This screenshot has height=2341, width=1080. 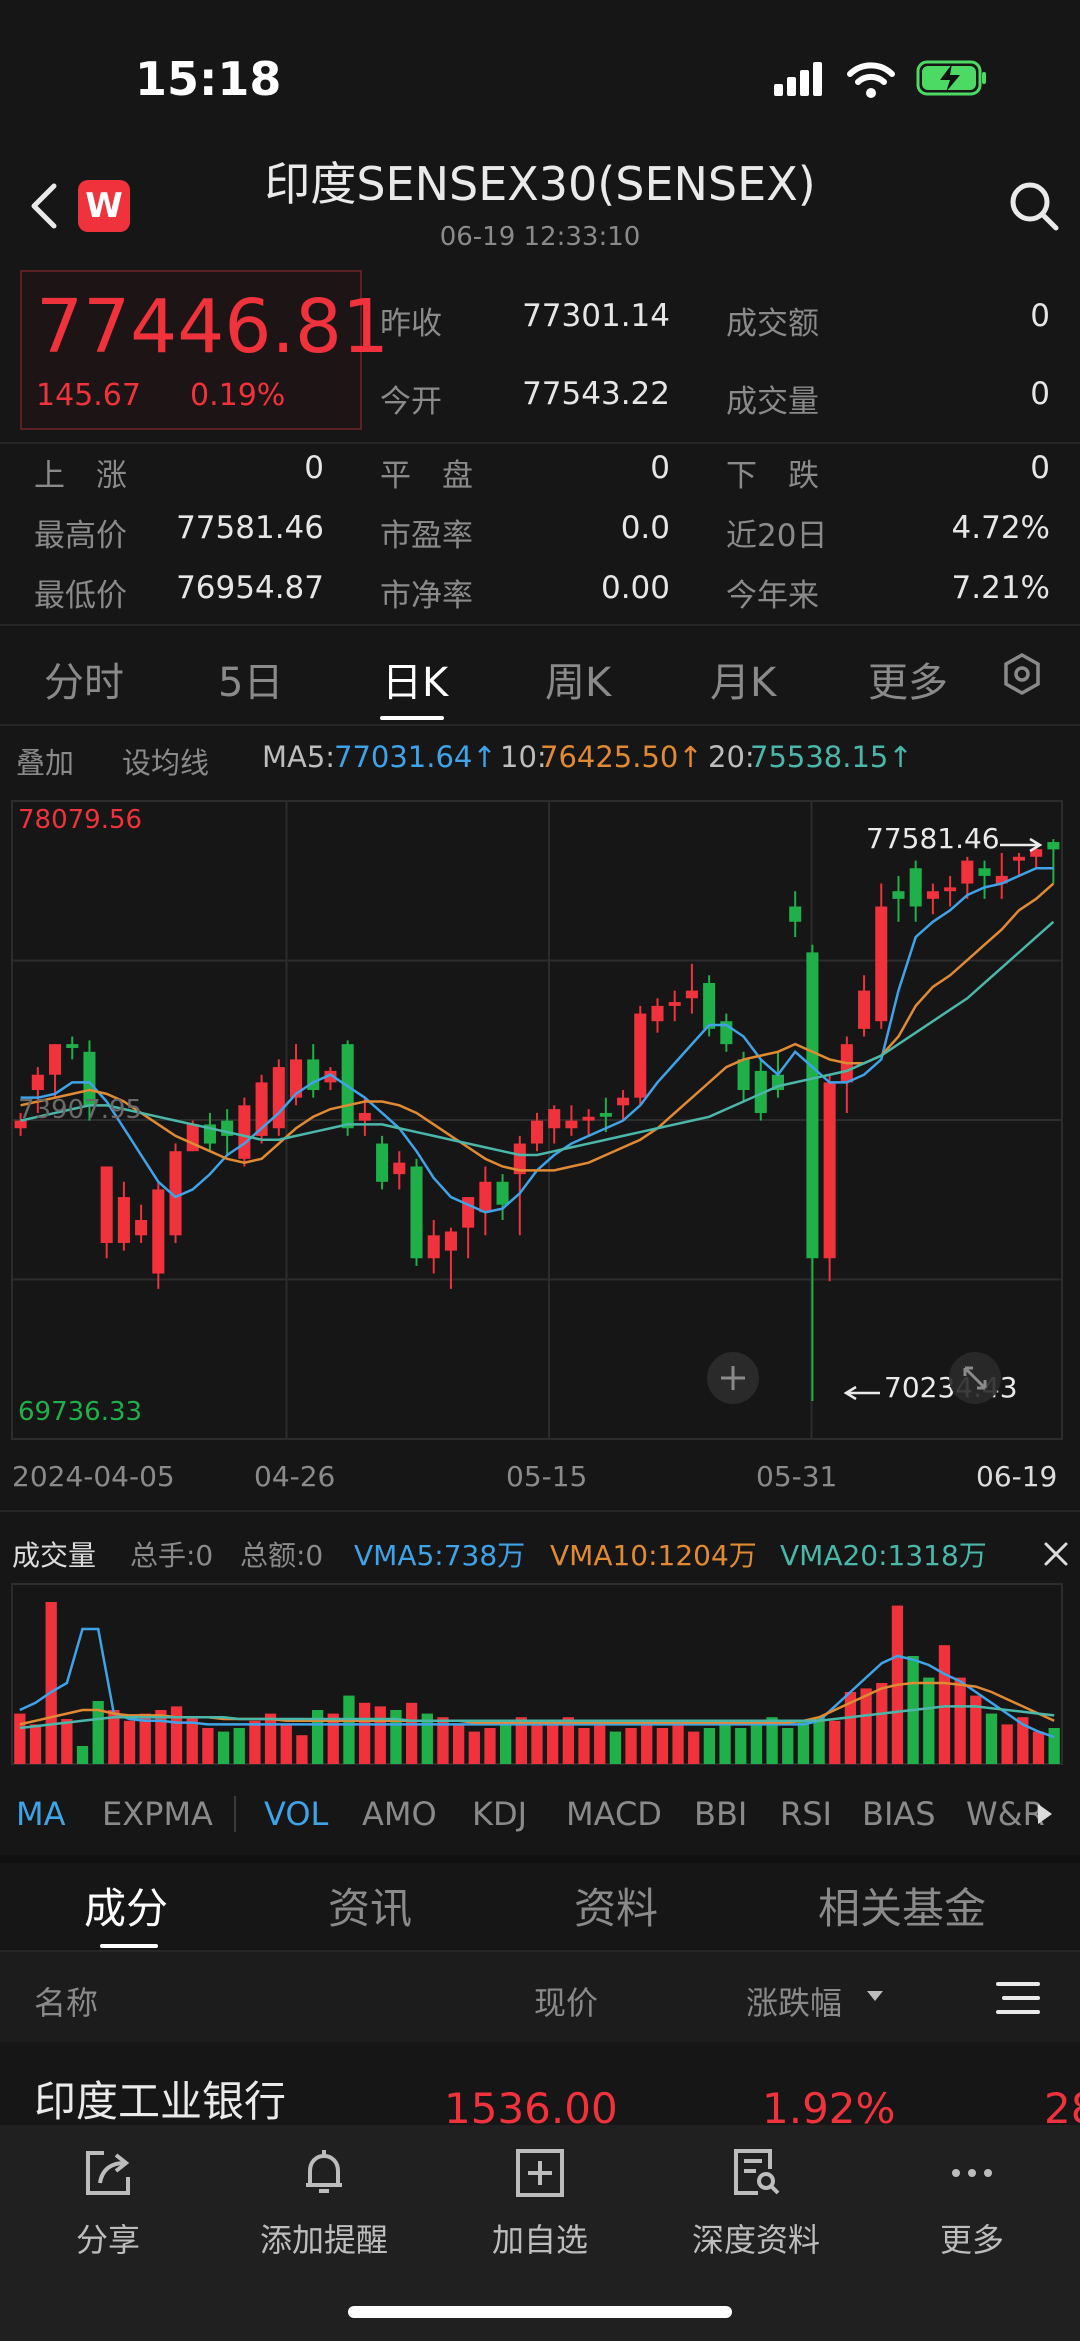 I want to click on plus-square-icon, so click(x=540, y=2173).